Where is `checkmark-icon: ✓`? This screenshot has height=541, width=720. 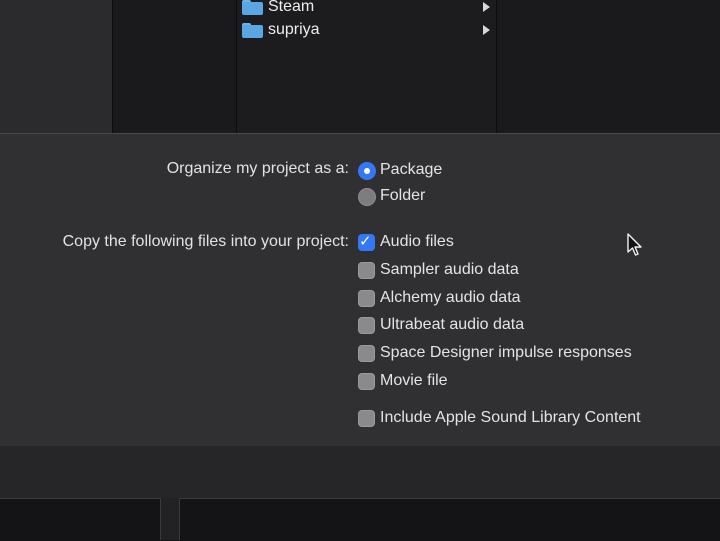
checkmark-icon: ✓ is located at coordinates (365, 241).